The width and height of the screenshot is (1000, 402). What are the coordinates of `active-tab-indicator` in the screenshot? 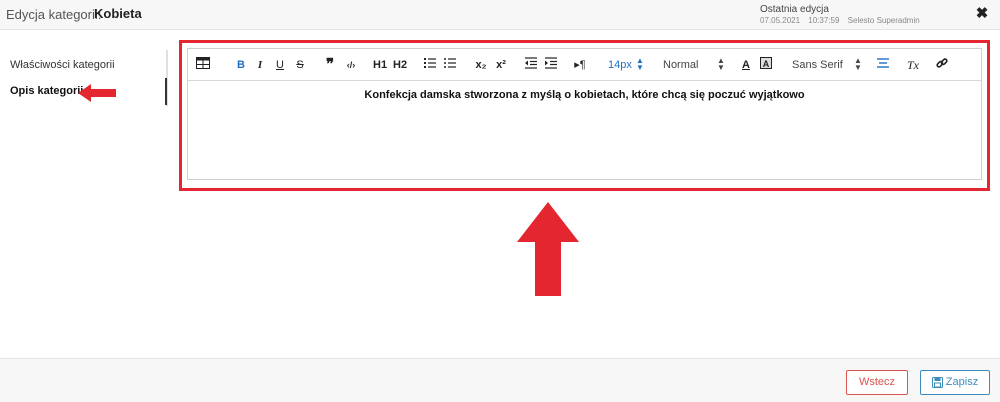 It's located at (166, 91).